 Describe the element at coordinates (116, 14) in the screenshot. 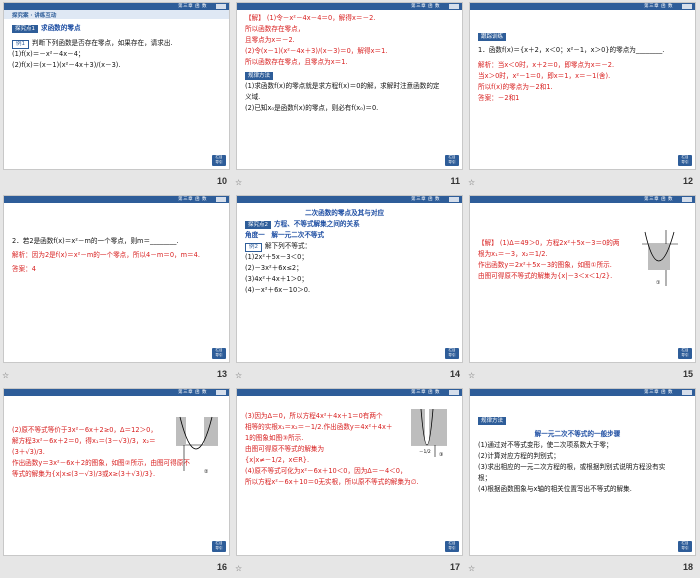

I see `section-header: 探究案 · 讲练互动` at that location.